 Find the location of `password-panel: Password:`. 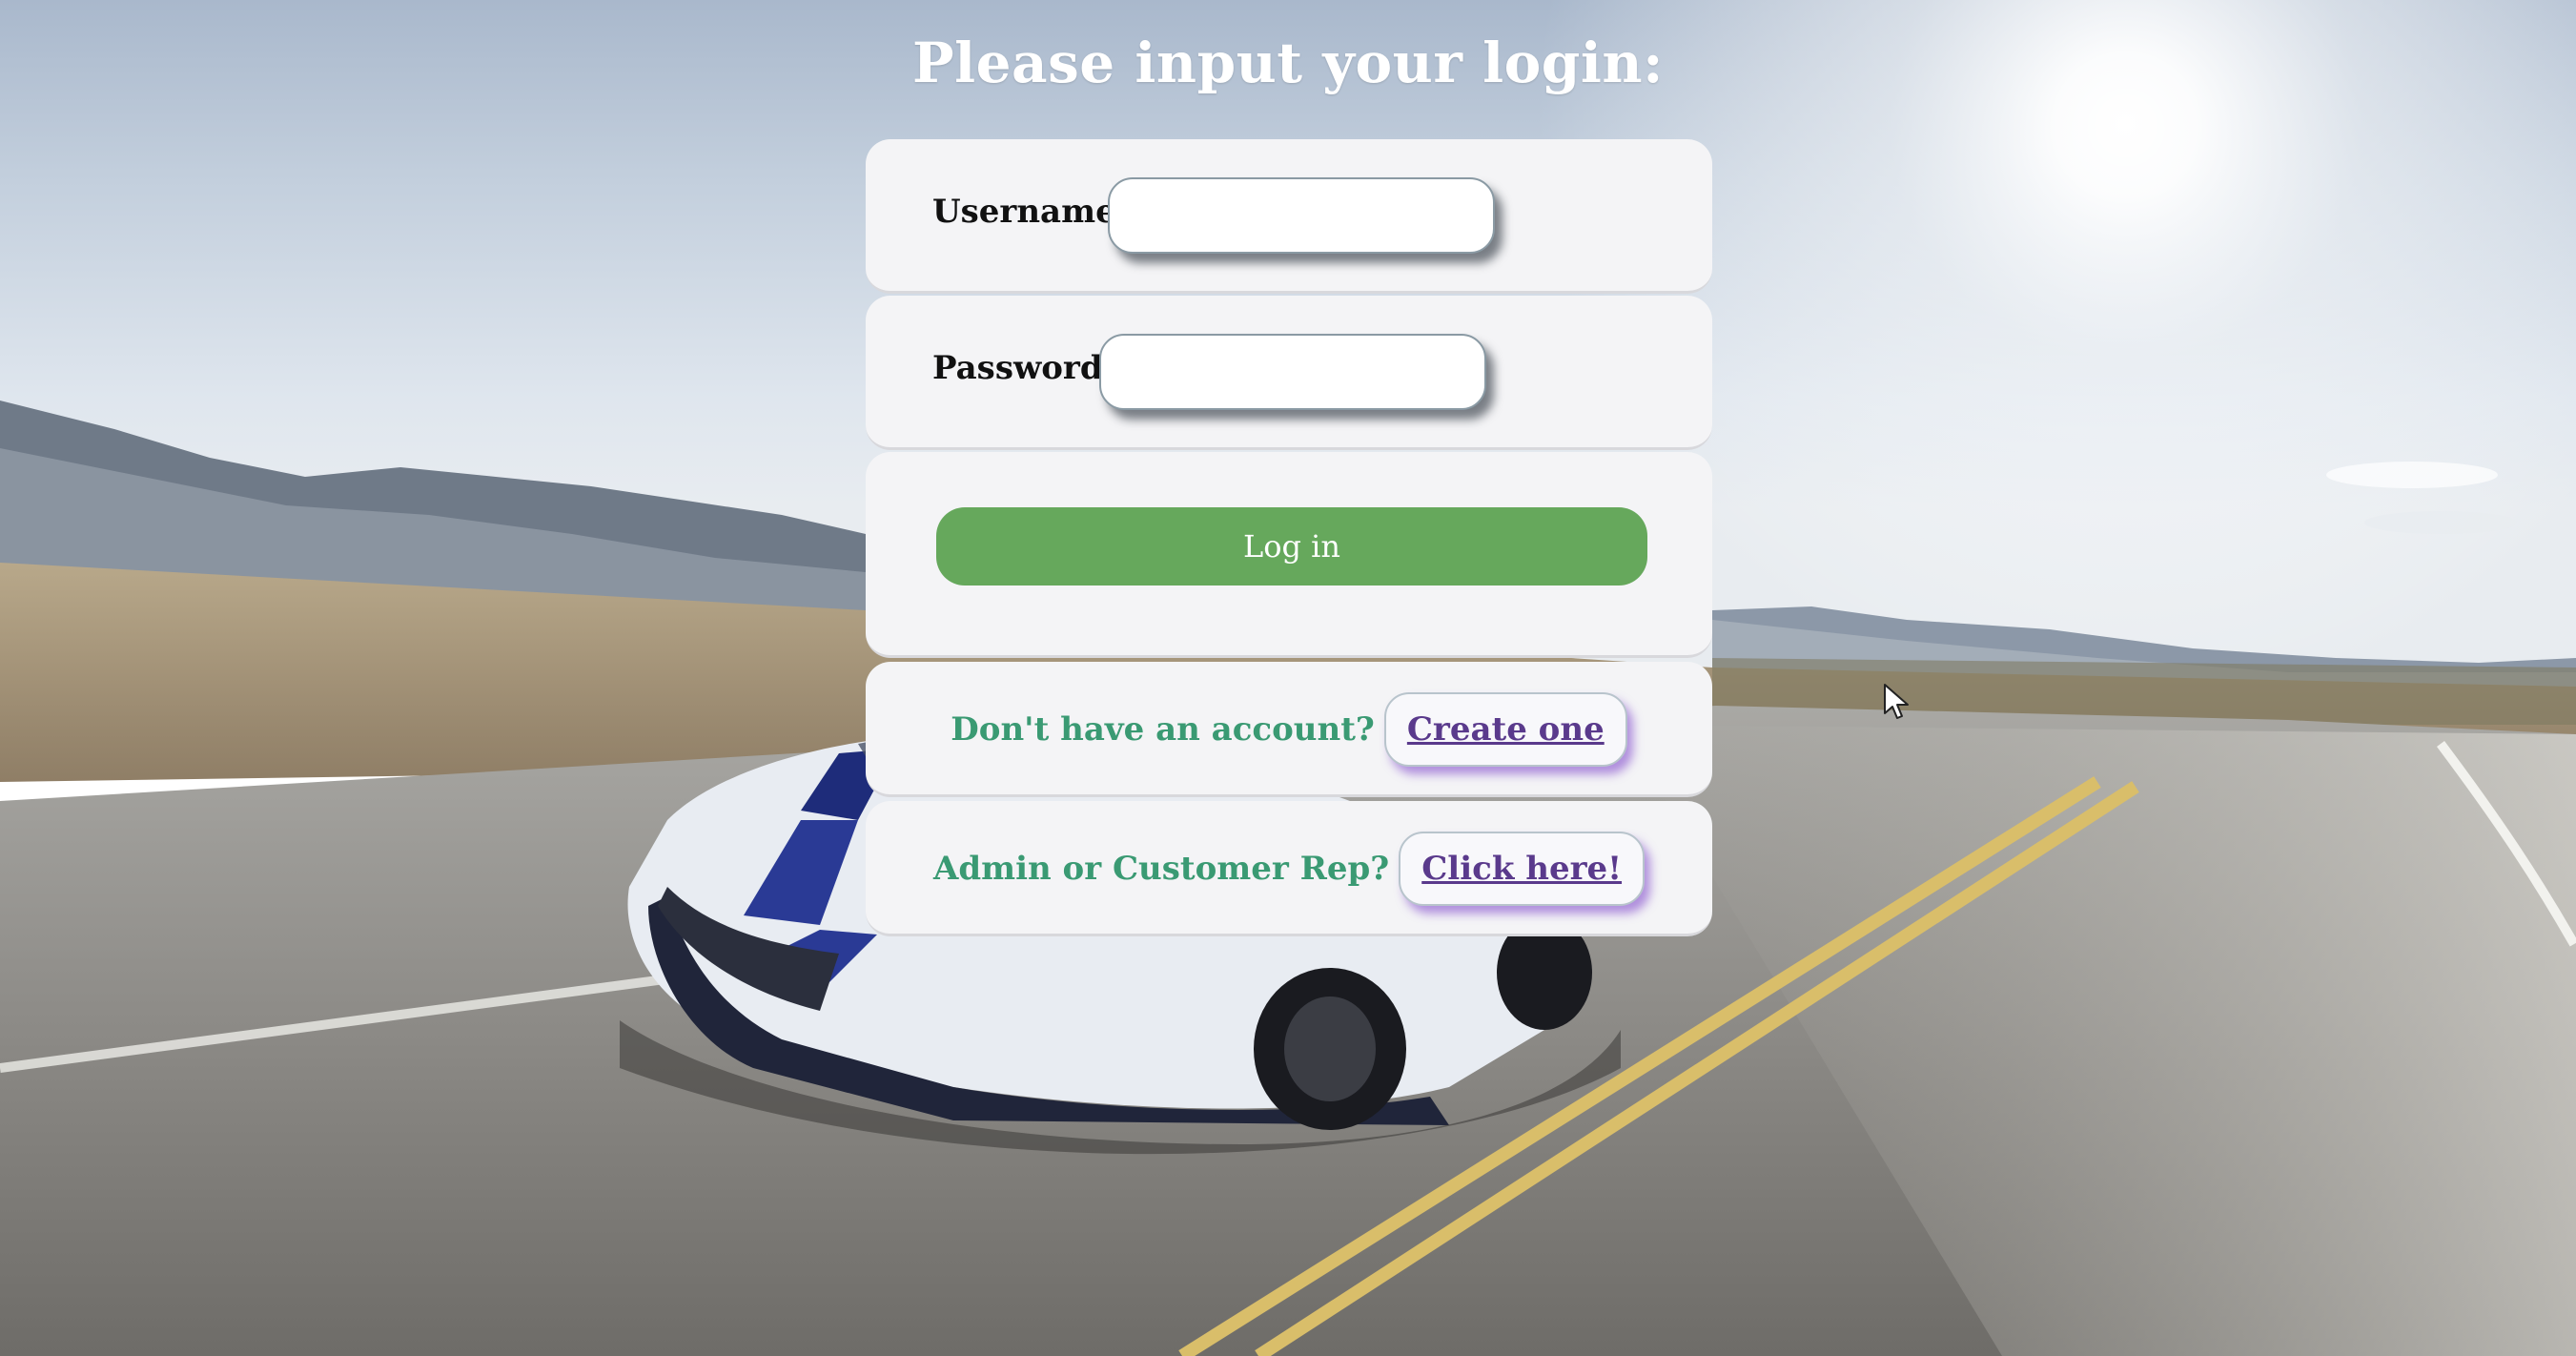

password-panel: Password: is located at coordinates (1289, 373).